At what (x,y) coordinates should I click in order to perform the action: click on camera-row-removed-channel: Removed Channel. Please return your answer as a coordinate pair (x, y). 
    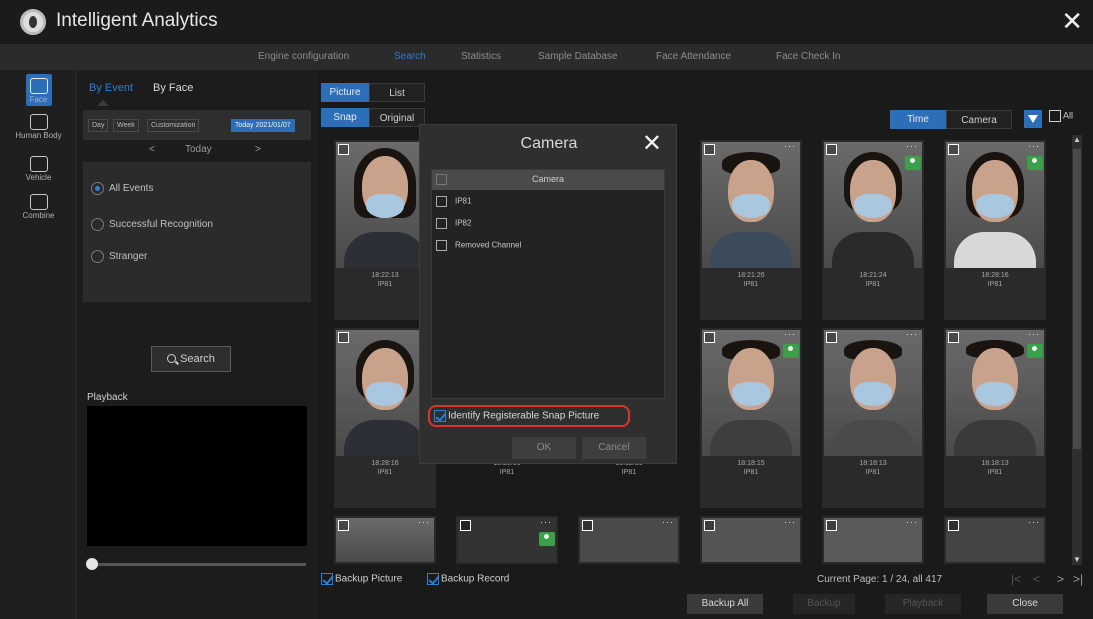
    Looking at the image, I should click on (478, 248).